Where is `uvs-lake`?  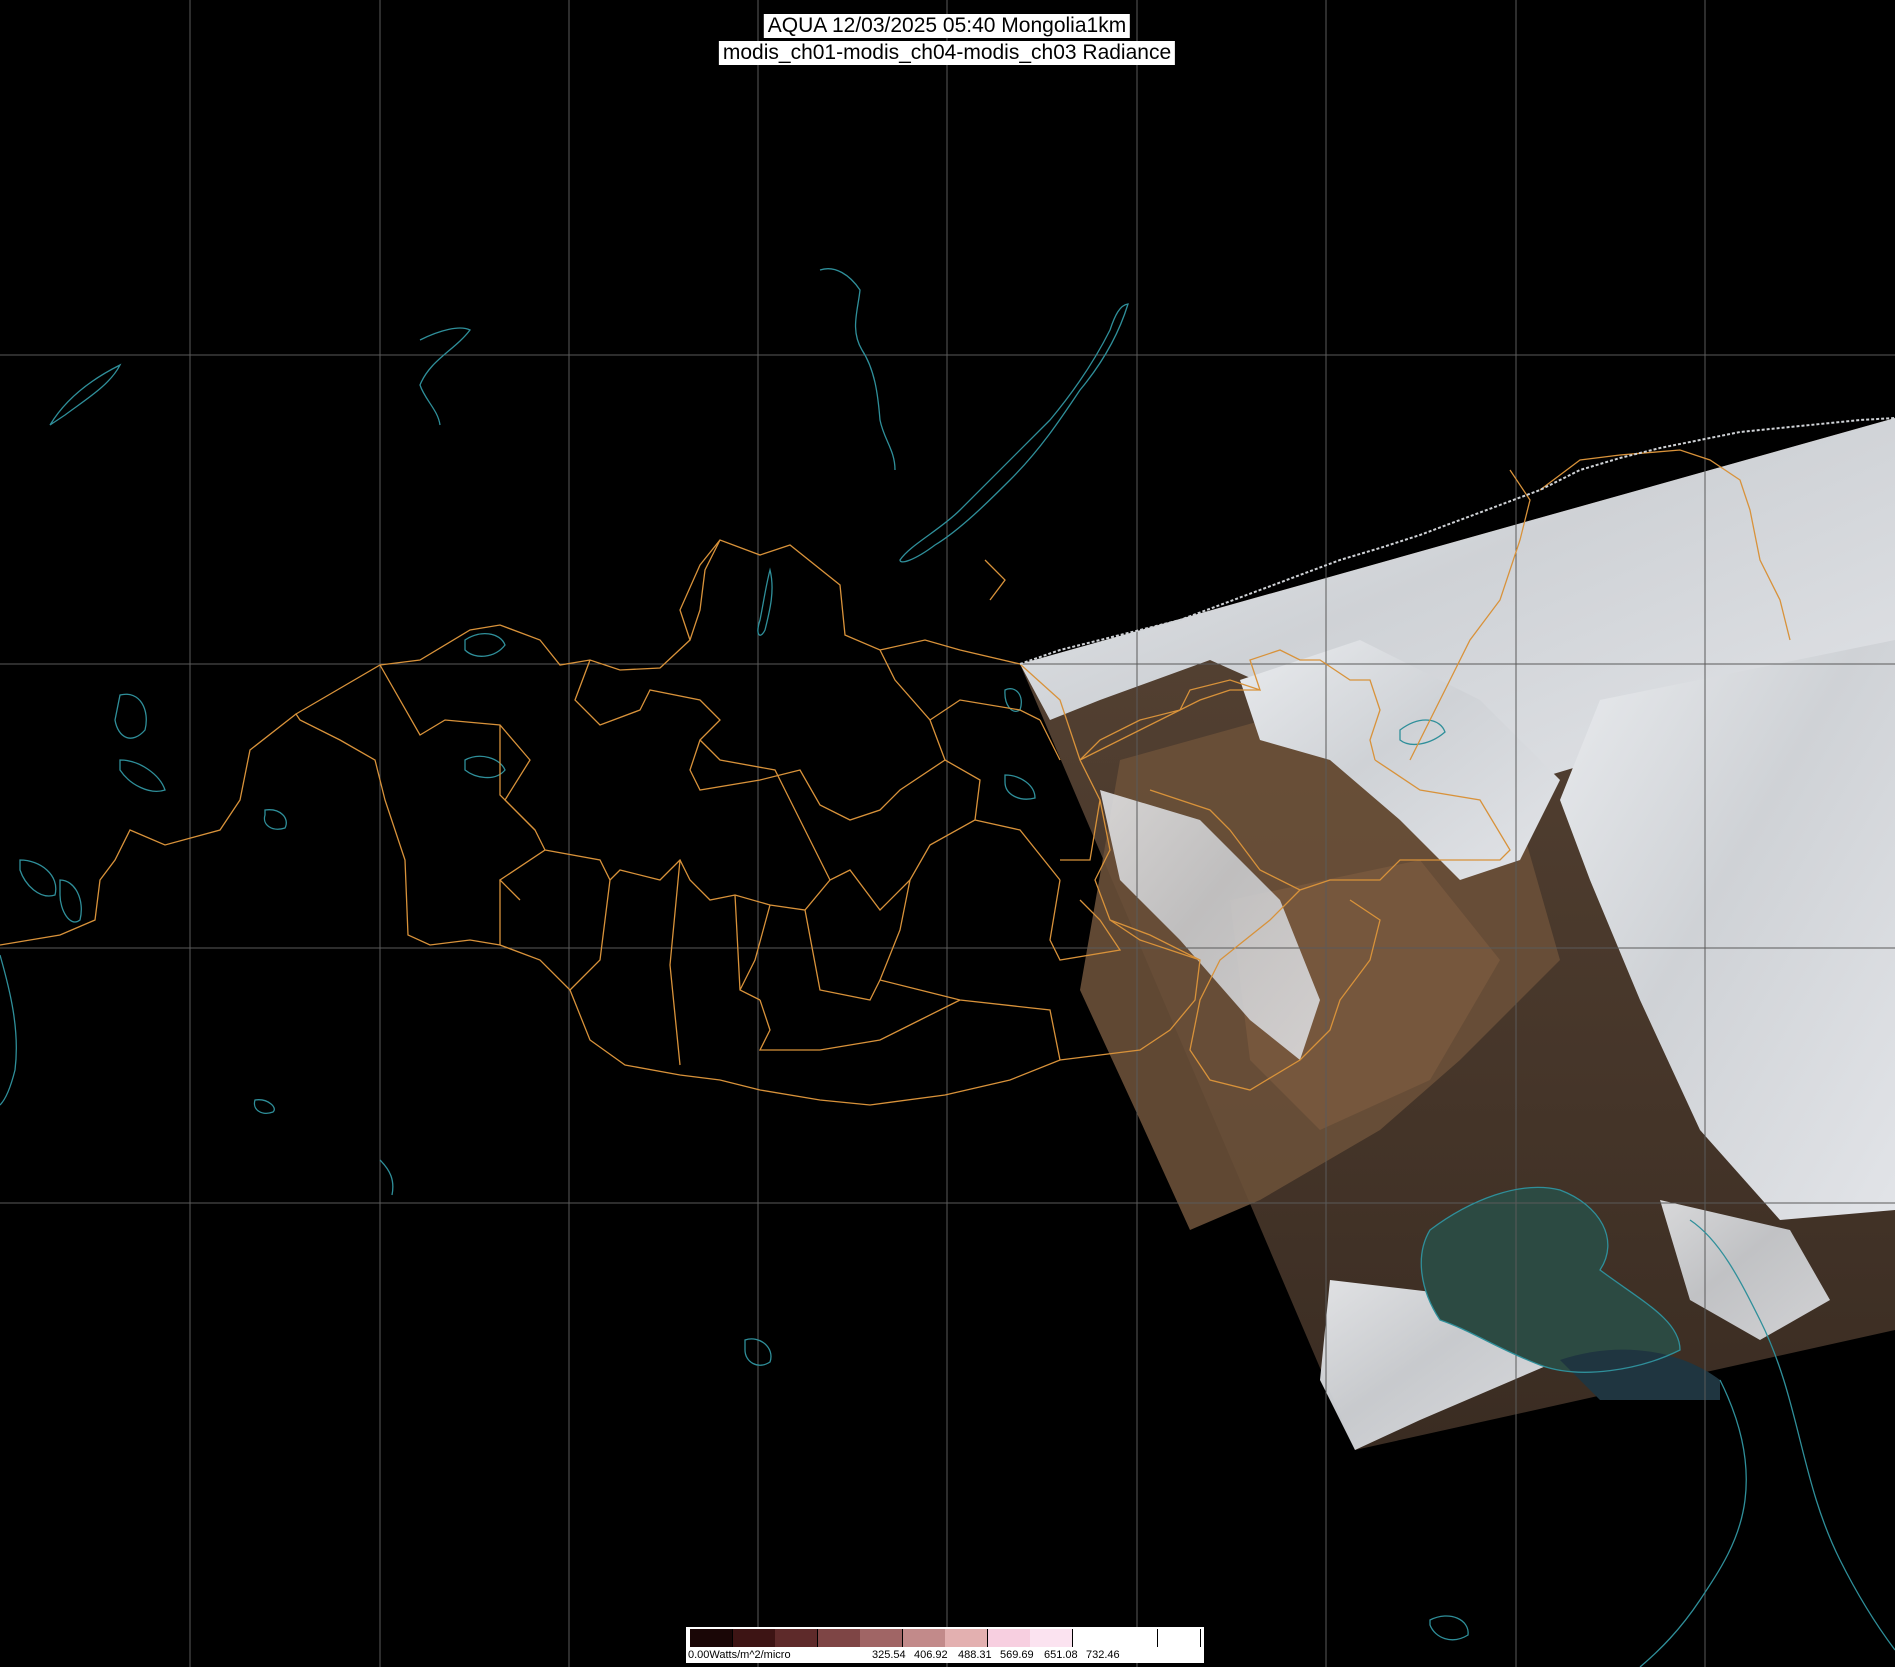 uvs-lake is located at coordinates (485, 645).